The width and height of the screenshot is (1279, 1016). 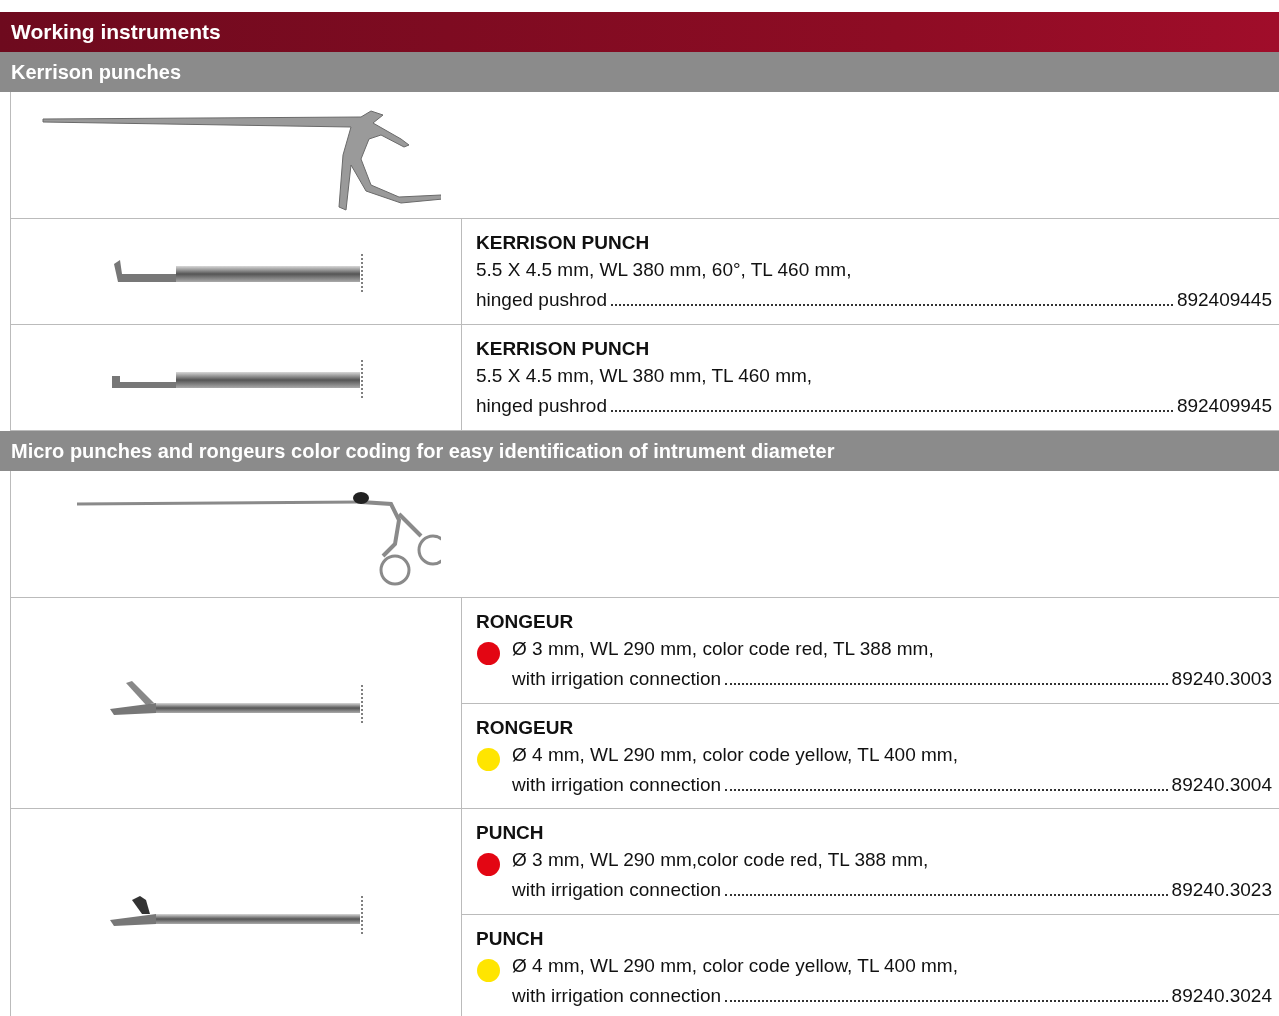 What do you see at coordinates (645, 376) in the screenshot?
I see `product-spec: 5.5 X 4.5 mm, WL 380 mm, TL 460 mm,` at bounding box center [645, 376].